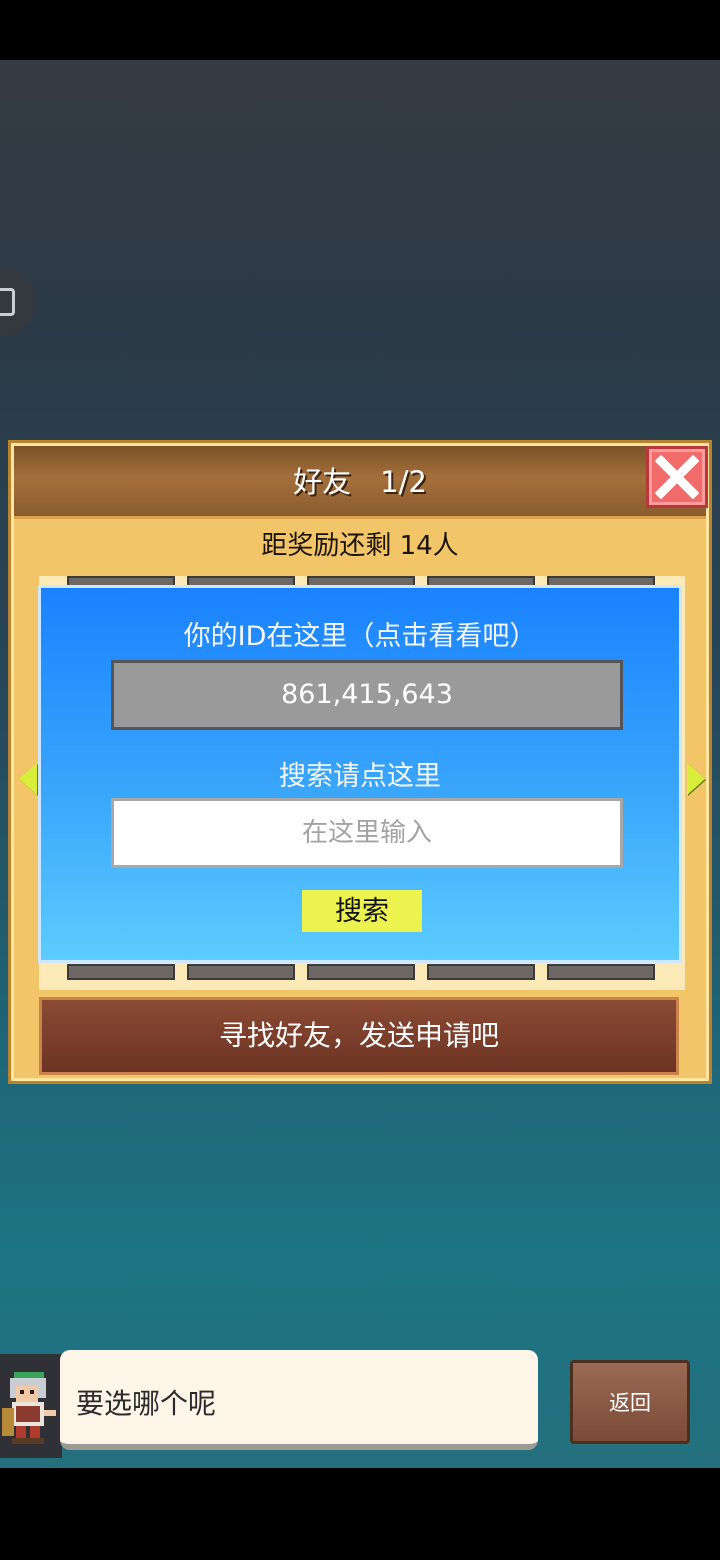 The height and width of the screenshot is (1560, 720). What do you see at coordinates (367, 833) in the screenshot?
I see `search-input` at bounding box center [367, 833].